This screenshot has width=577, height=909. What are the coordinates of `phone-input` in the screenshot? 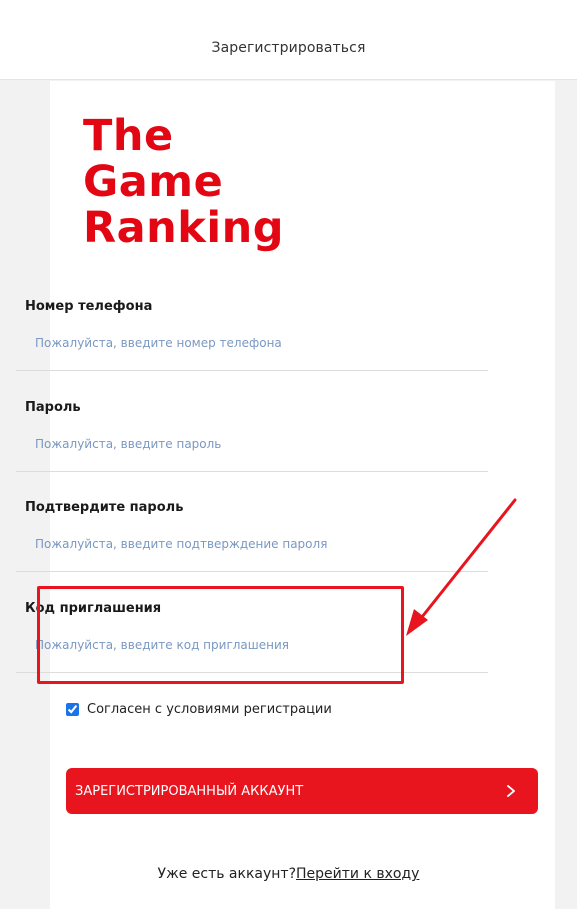 It's located at (252, 343).